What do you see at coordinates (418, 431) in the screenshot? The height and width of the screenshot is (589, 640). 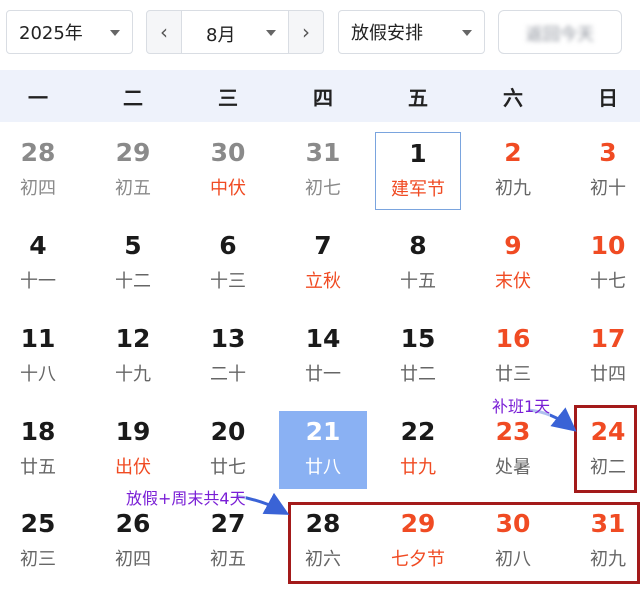 I see `day-number: 22` at bounding box center [418, 431].